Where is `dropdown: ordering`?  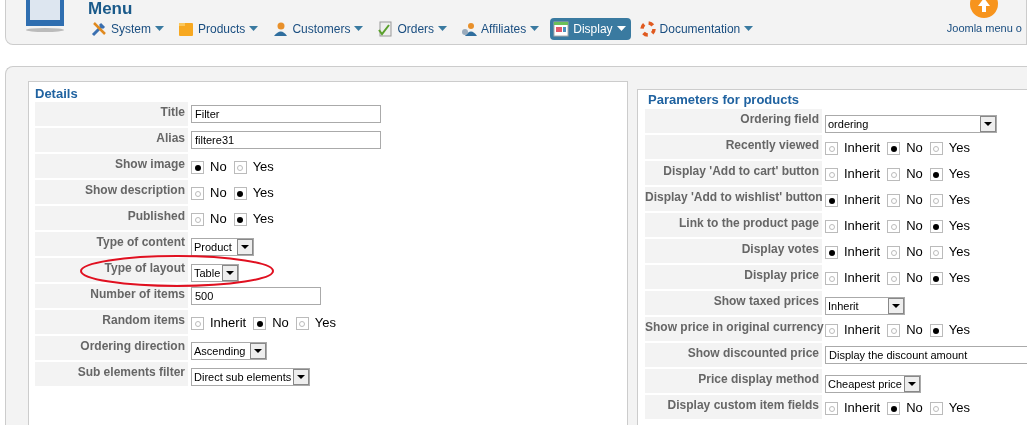
dropdown: ordering is located at coordinates (911, 124).